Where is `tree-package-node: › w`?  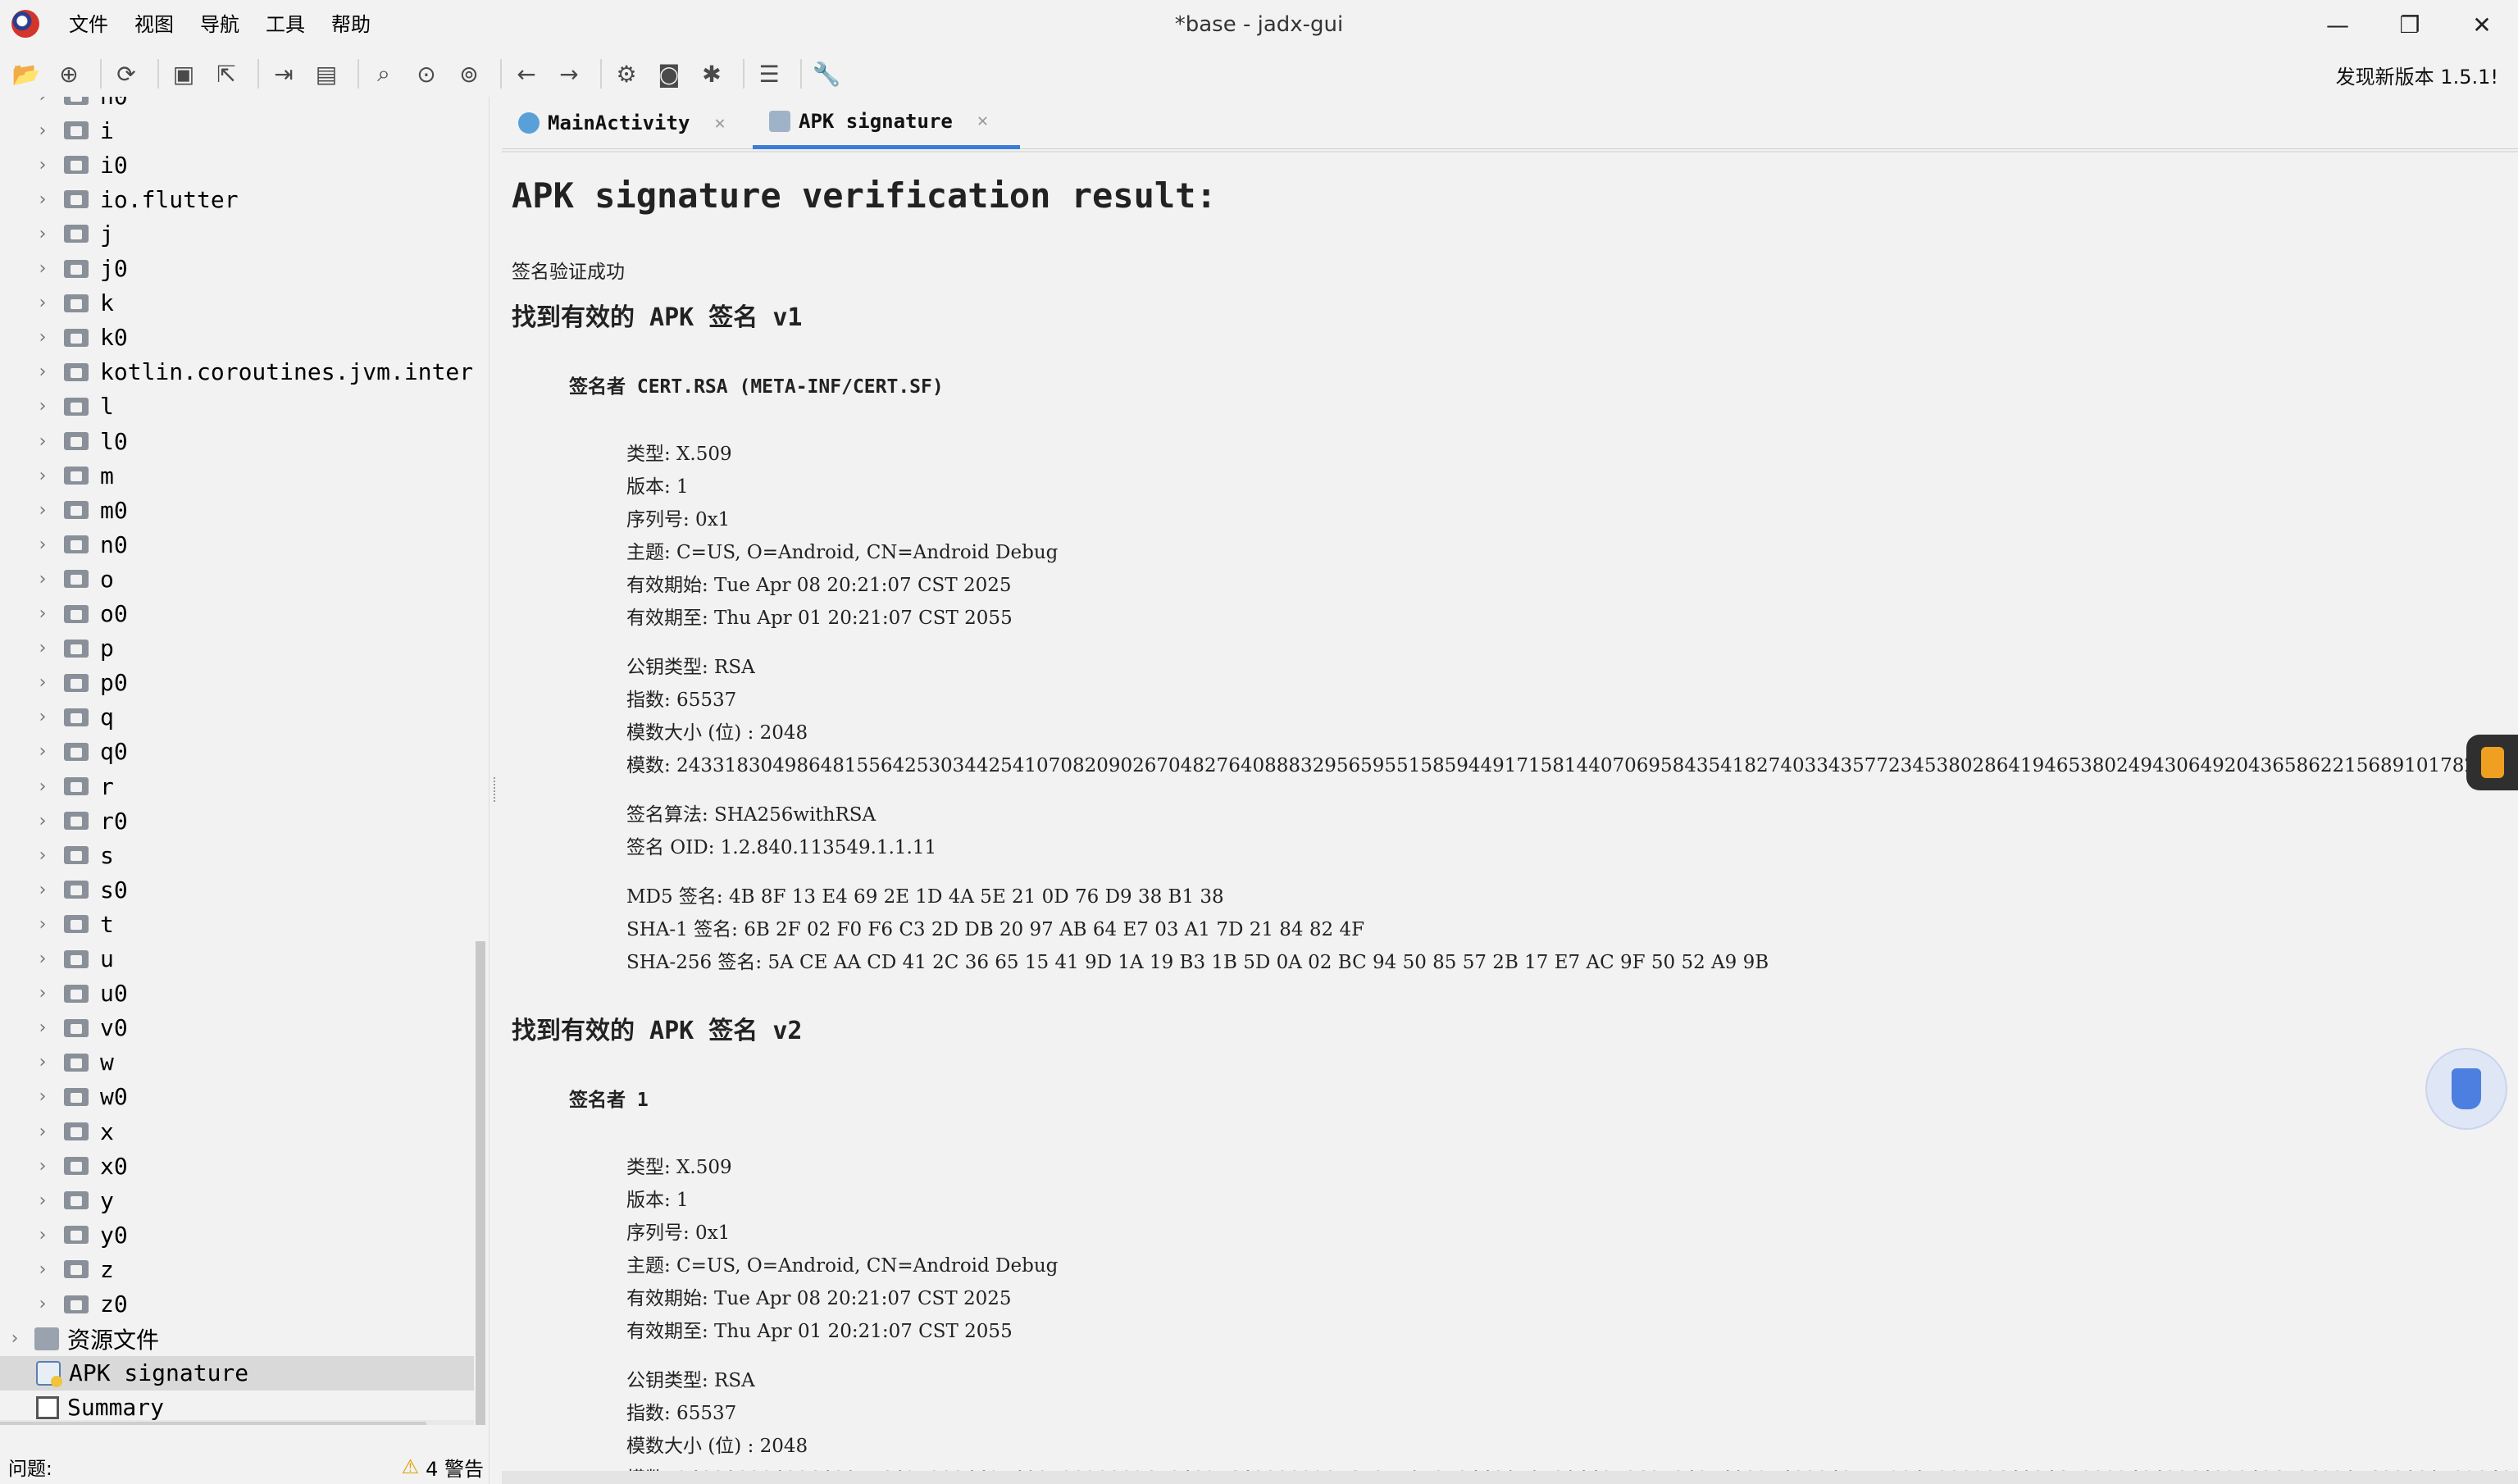
tree-package-node: › w is located at coordinates (237, 1062).